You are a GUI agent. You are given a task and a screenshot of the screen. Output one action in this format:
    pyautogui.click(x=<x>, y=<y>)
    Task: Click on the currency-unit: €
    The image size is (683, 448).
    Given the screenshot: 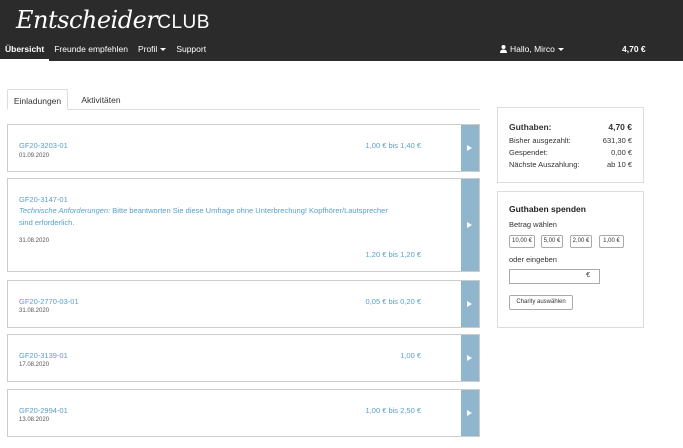 What is the action you would take?
    pyautogui.click(x=588, y=275)
    